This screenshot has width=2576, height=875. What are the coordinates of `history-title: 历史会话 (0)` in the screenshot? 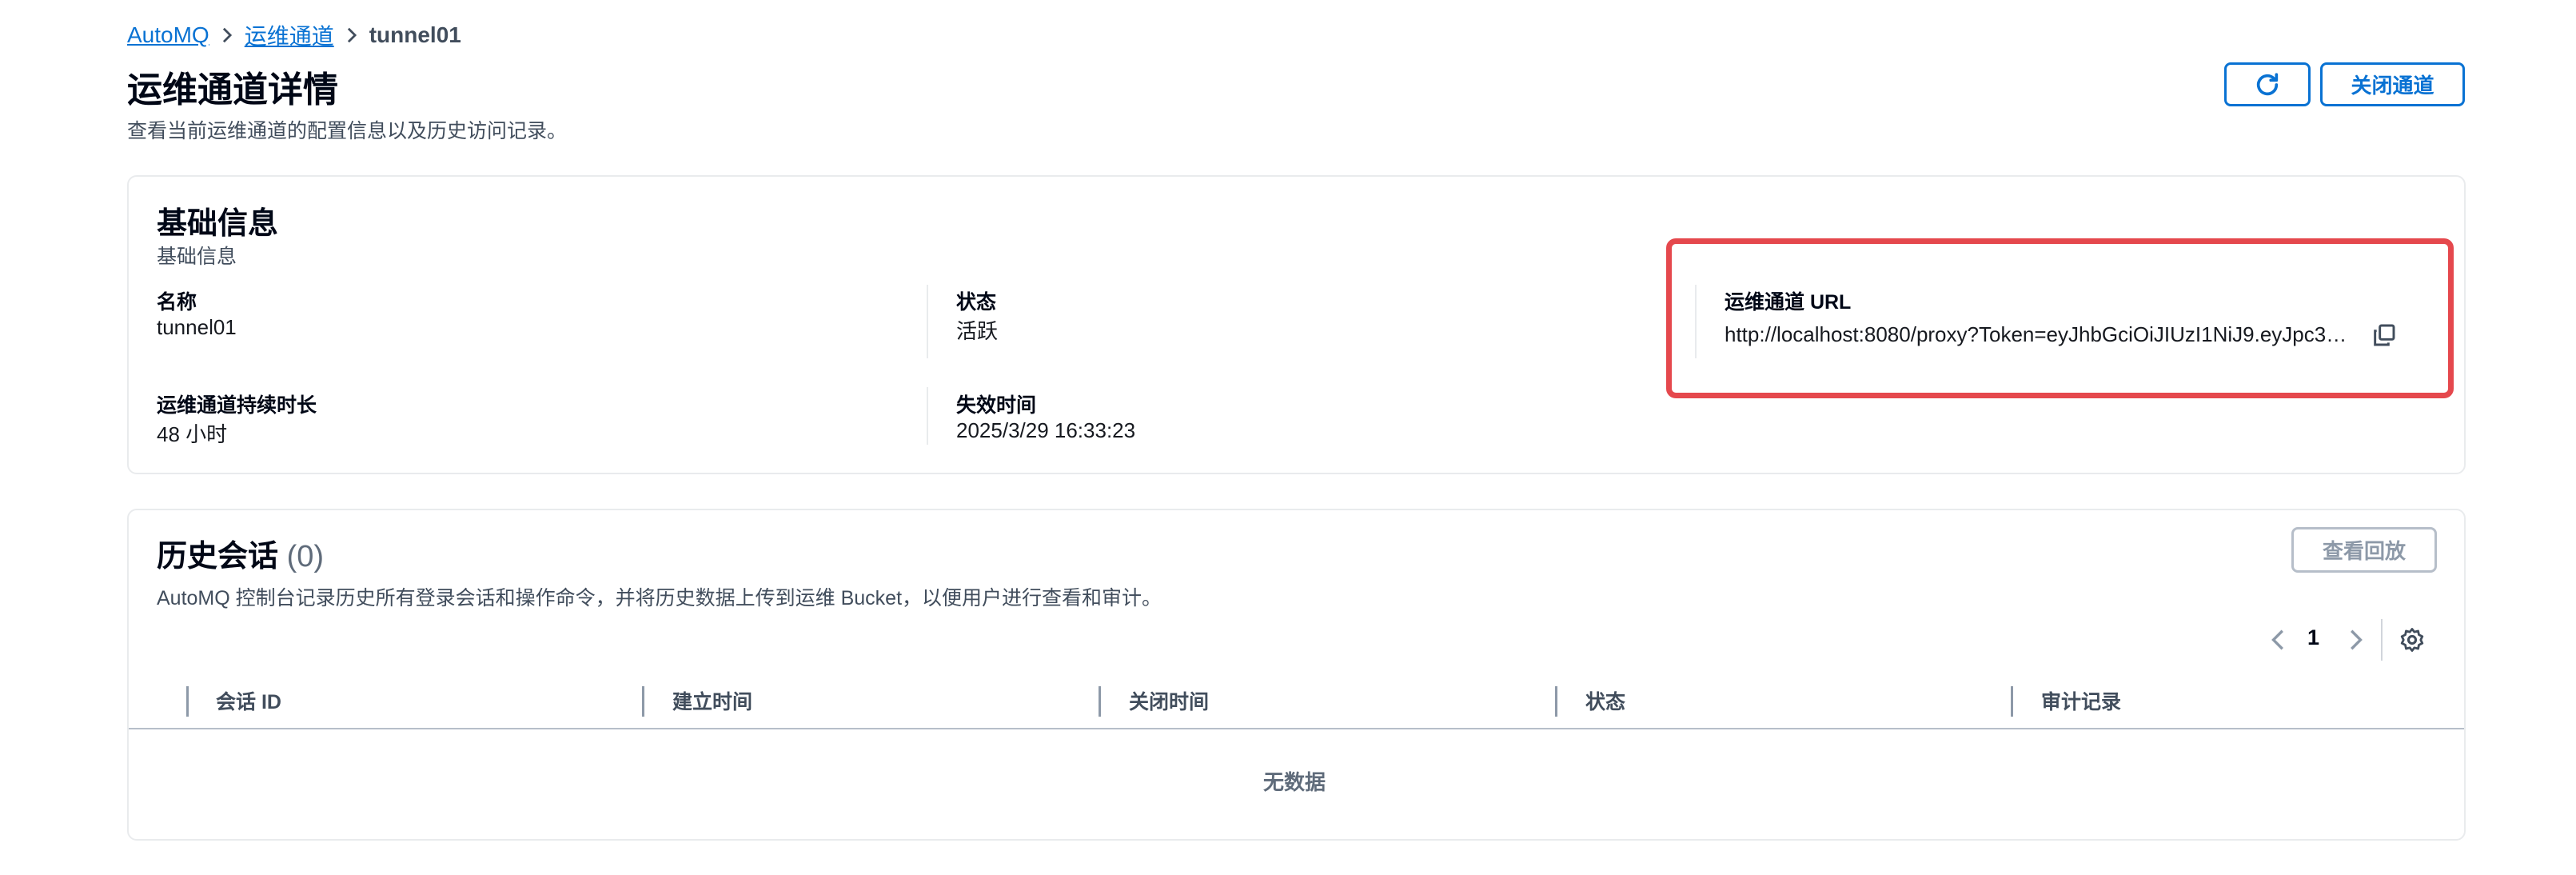 It's located at (240, 553).